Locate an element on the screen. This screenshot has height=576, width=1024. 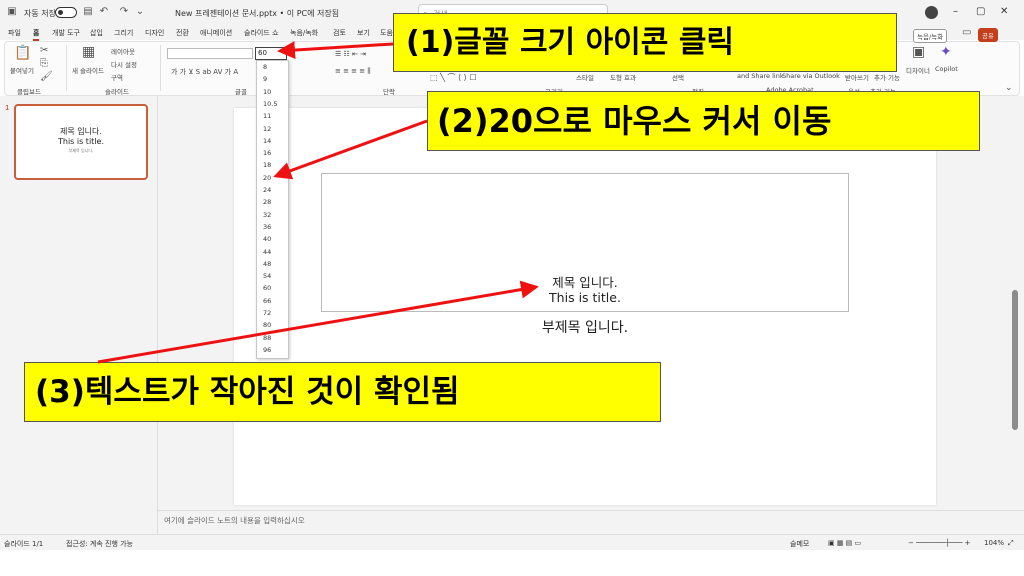
scrollbar-thumb is located at coordinates (1015, 360).